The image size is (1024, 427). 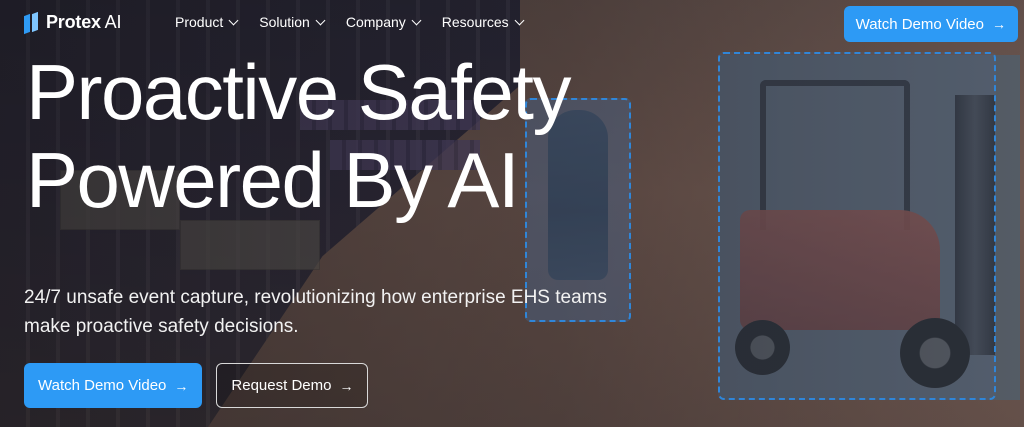 What do you see at coordinates (199, 22) in the screenshot?
I see `nav-item-label: Product` at bounding box center [199, 22].